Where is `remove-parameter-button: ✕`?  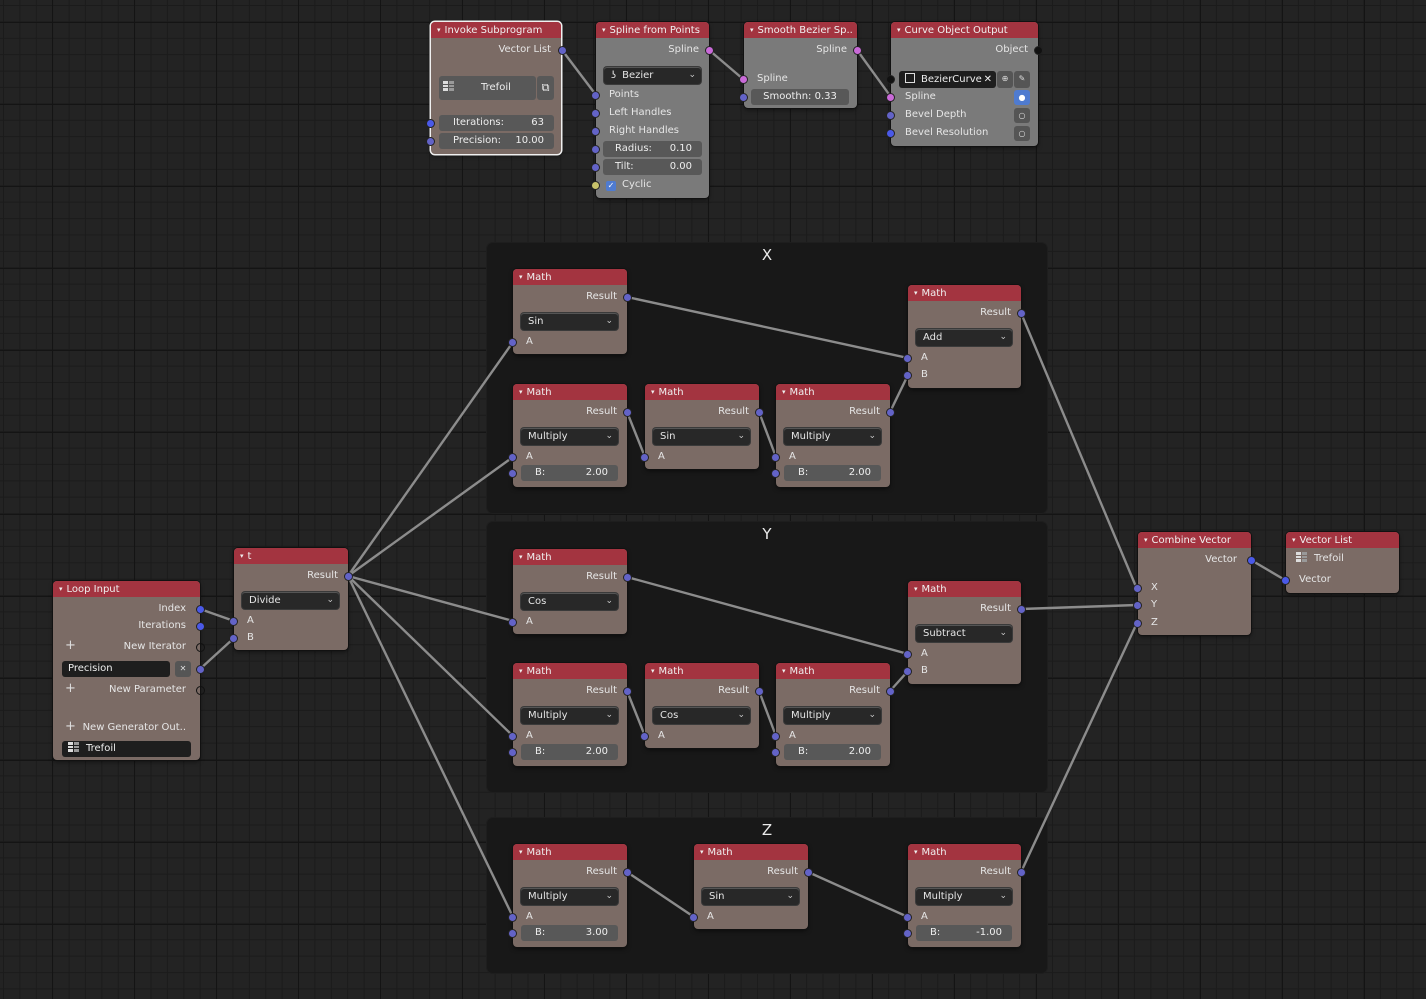
remove-parameter-button: ✕ is located at coordinates (183, 669).